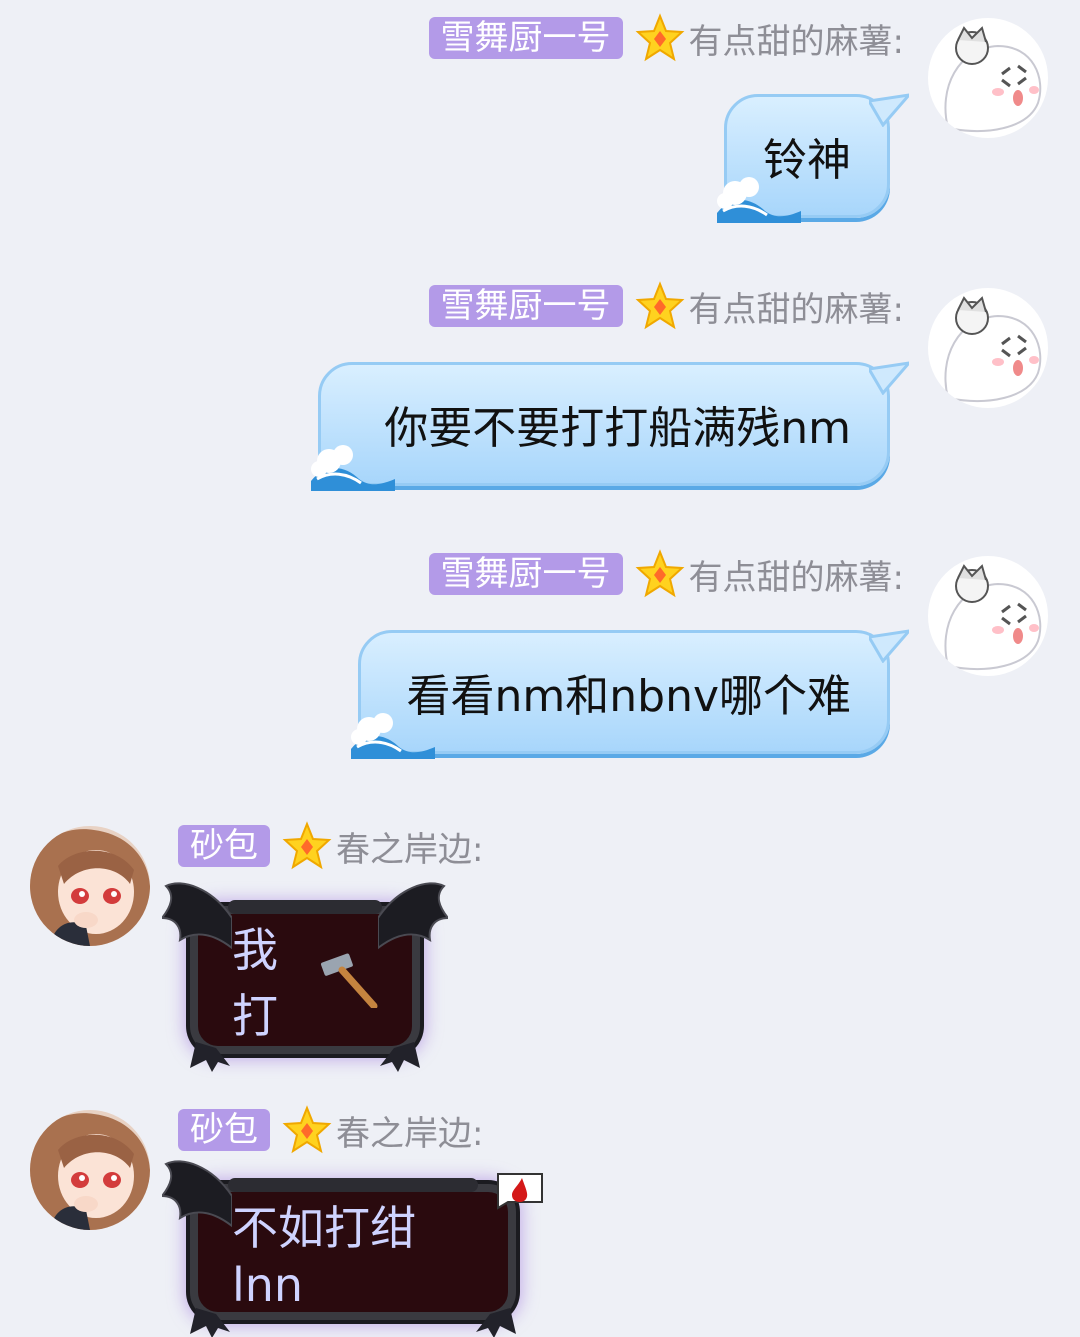 The height and width of the screenshot is (1337, 1080). I want to click on message-bubble: 不如打绀lnn, so click(339, 1248).